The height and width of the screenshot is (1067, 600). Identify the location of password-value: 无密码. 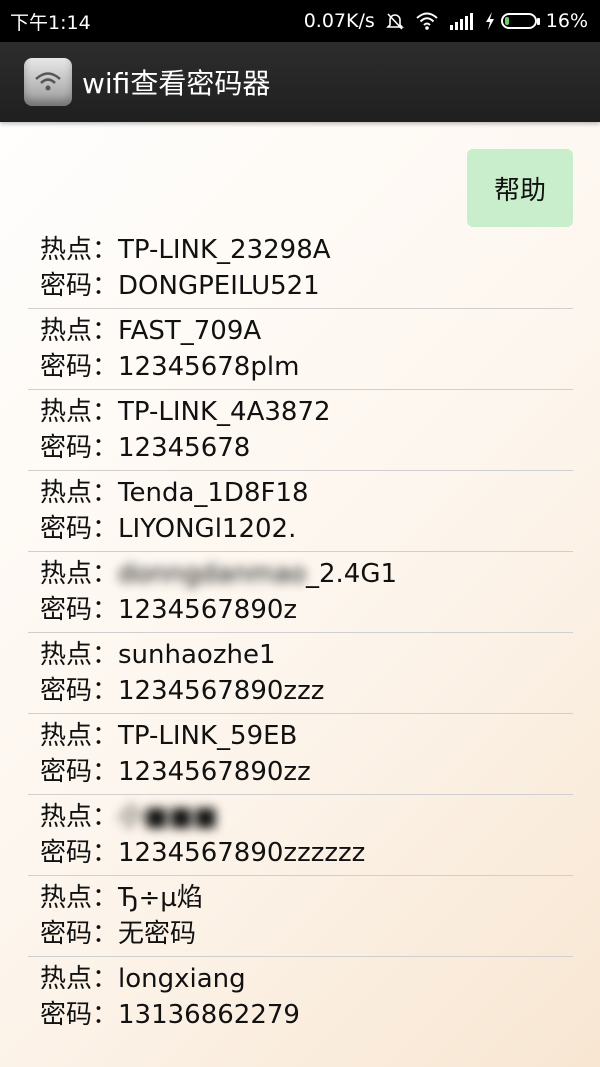
(157, 934).